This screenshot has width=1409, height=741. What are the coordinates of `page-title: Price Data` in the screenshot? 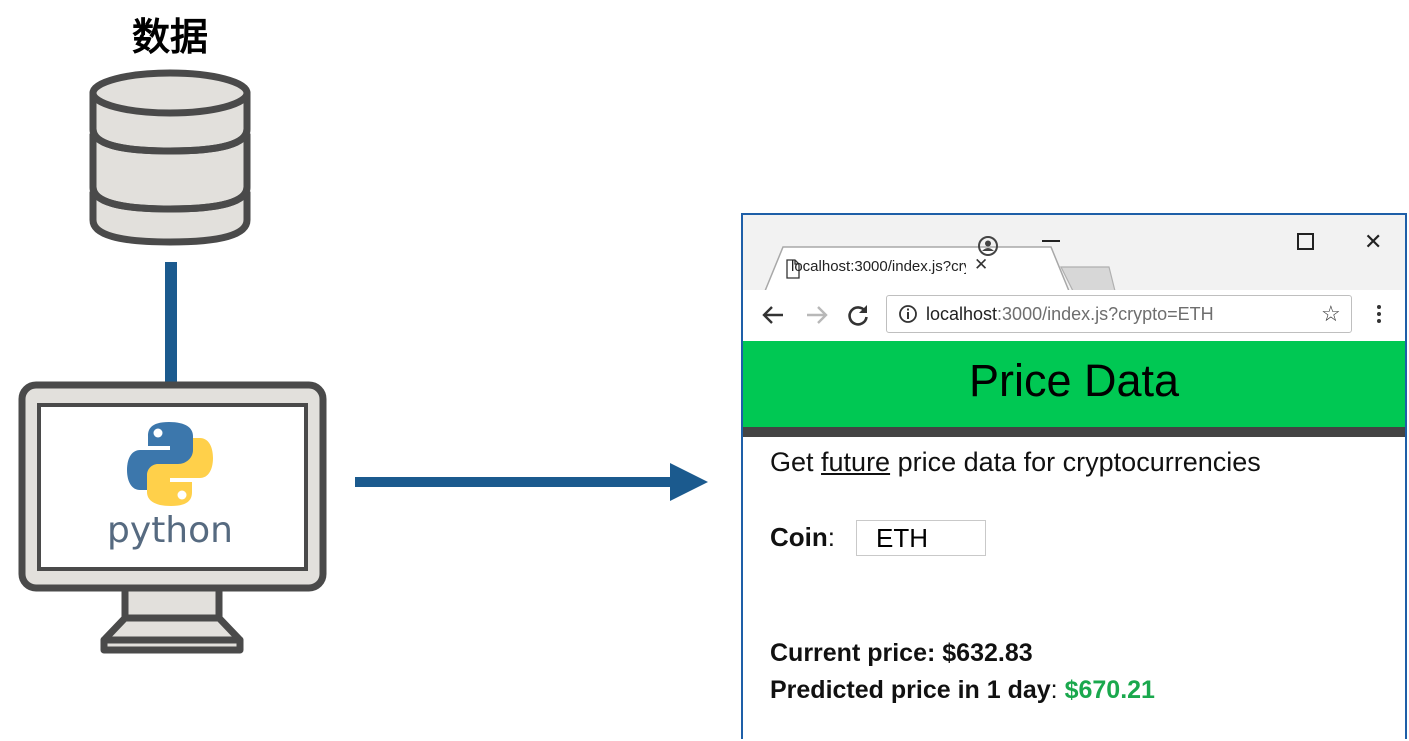 It's located at (1074, 380).